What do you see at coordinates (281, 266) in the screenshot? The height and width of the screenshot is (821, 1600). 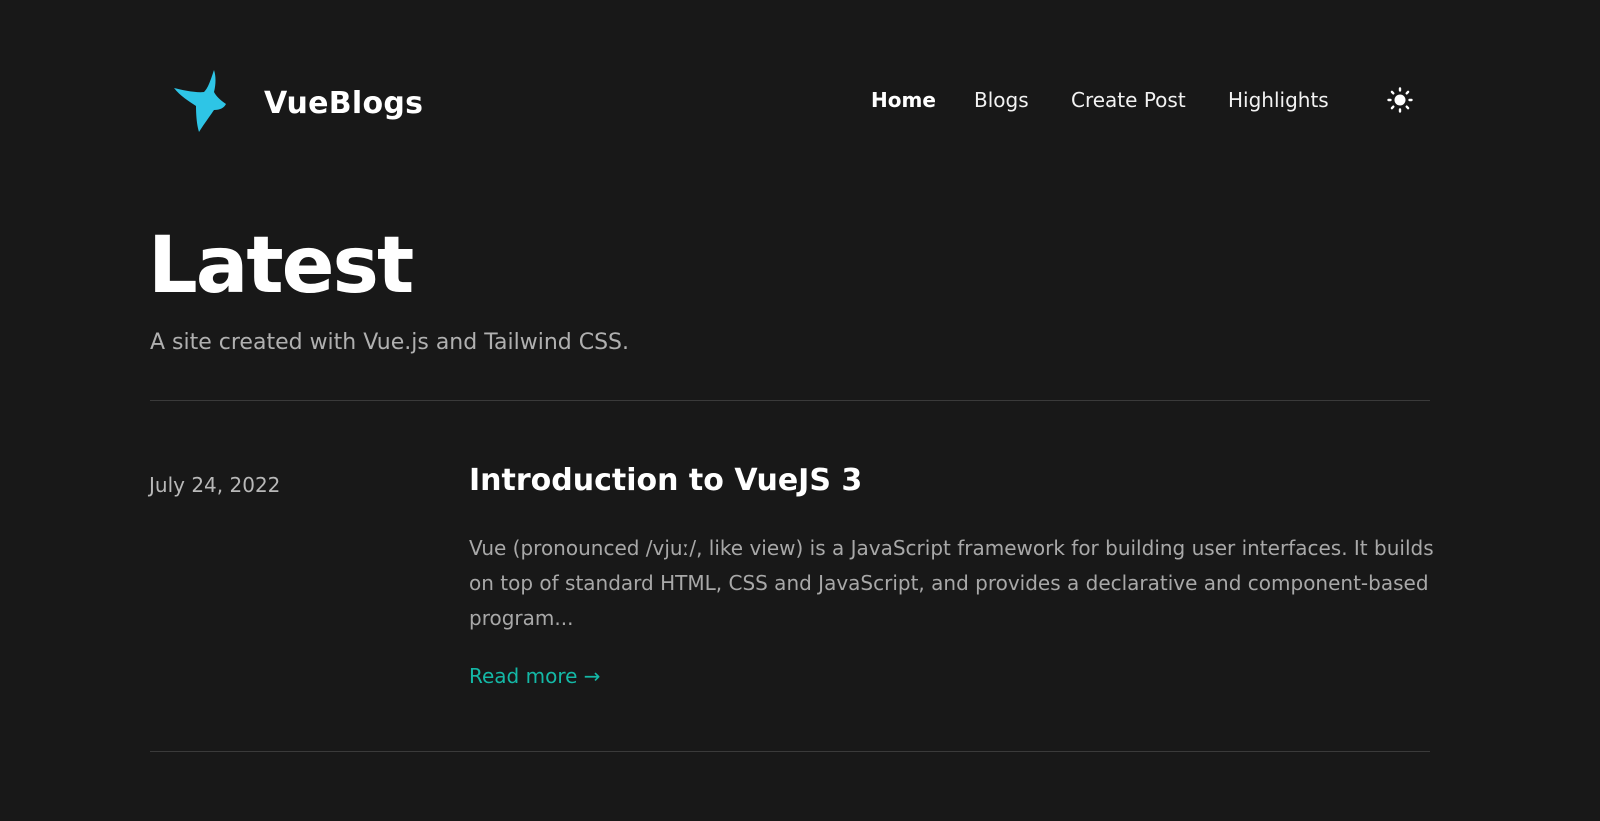 I see `page-title: Latest` at bounding box center [281, 266].